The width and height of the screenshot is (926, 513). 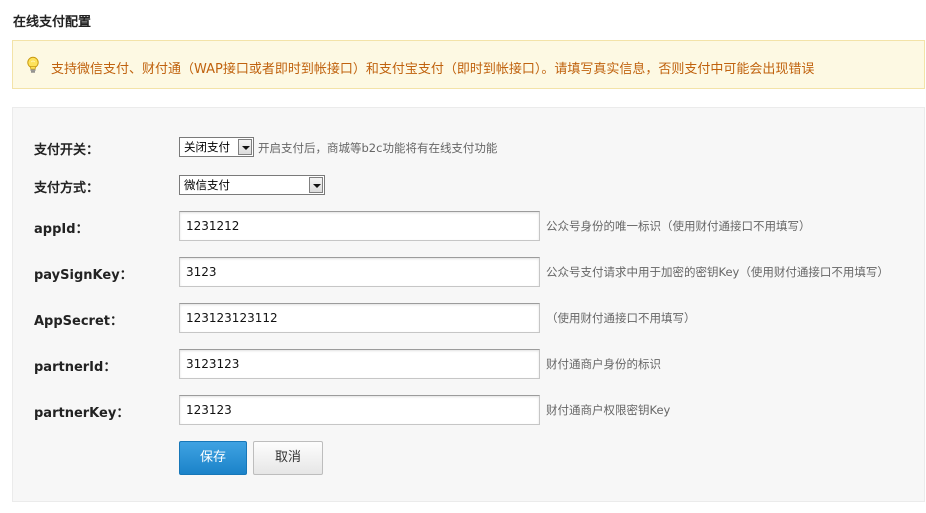 What do you see at coordinates (82, 413) in the screenshot?
I see `partner-key-label: partnerKey：` at bounding box center [82, 413].